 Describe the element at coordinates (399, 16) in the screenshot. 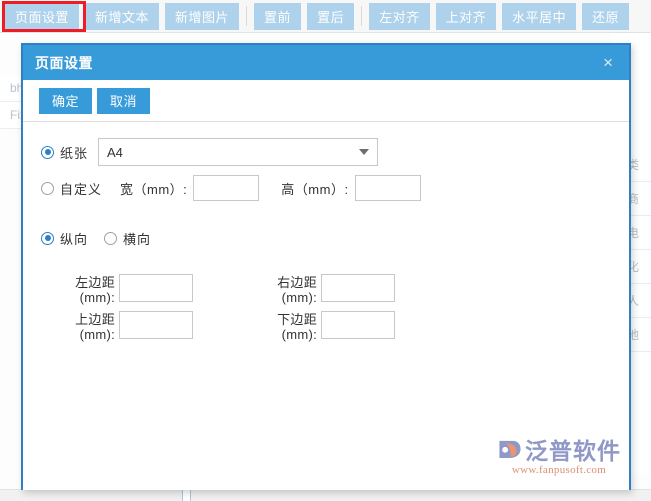

I see `toolbar-button-align-left: 左对齐` at that location.